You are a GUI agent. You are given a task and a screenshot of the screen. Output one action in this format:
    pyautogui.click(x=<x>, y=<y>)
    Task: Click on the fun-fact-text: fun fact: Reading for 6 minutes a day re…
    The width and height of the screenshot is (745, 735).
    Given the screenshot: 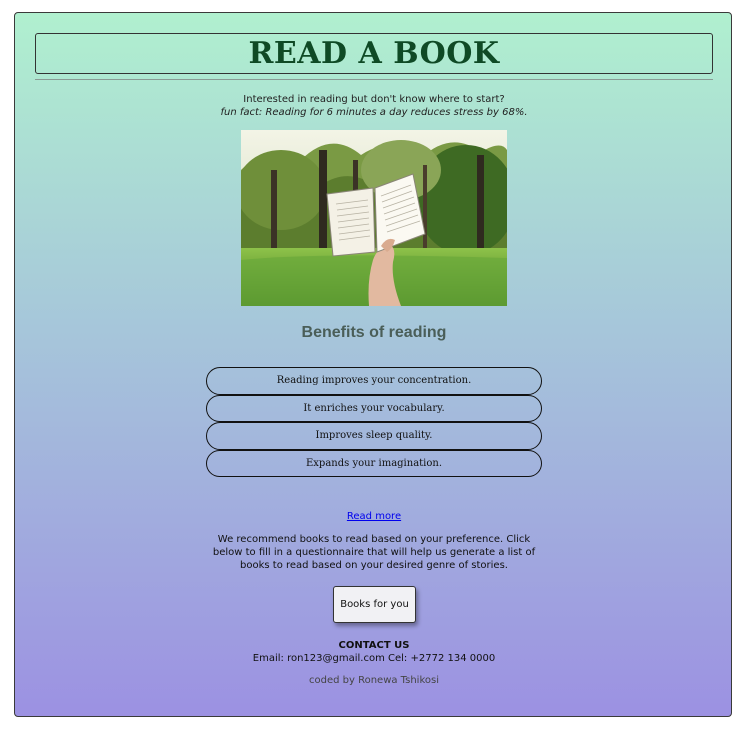 What is the action you would take?
    pyautogui.click(x=374, y=112)
    